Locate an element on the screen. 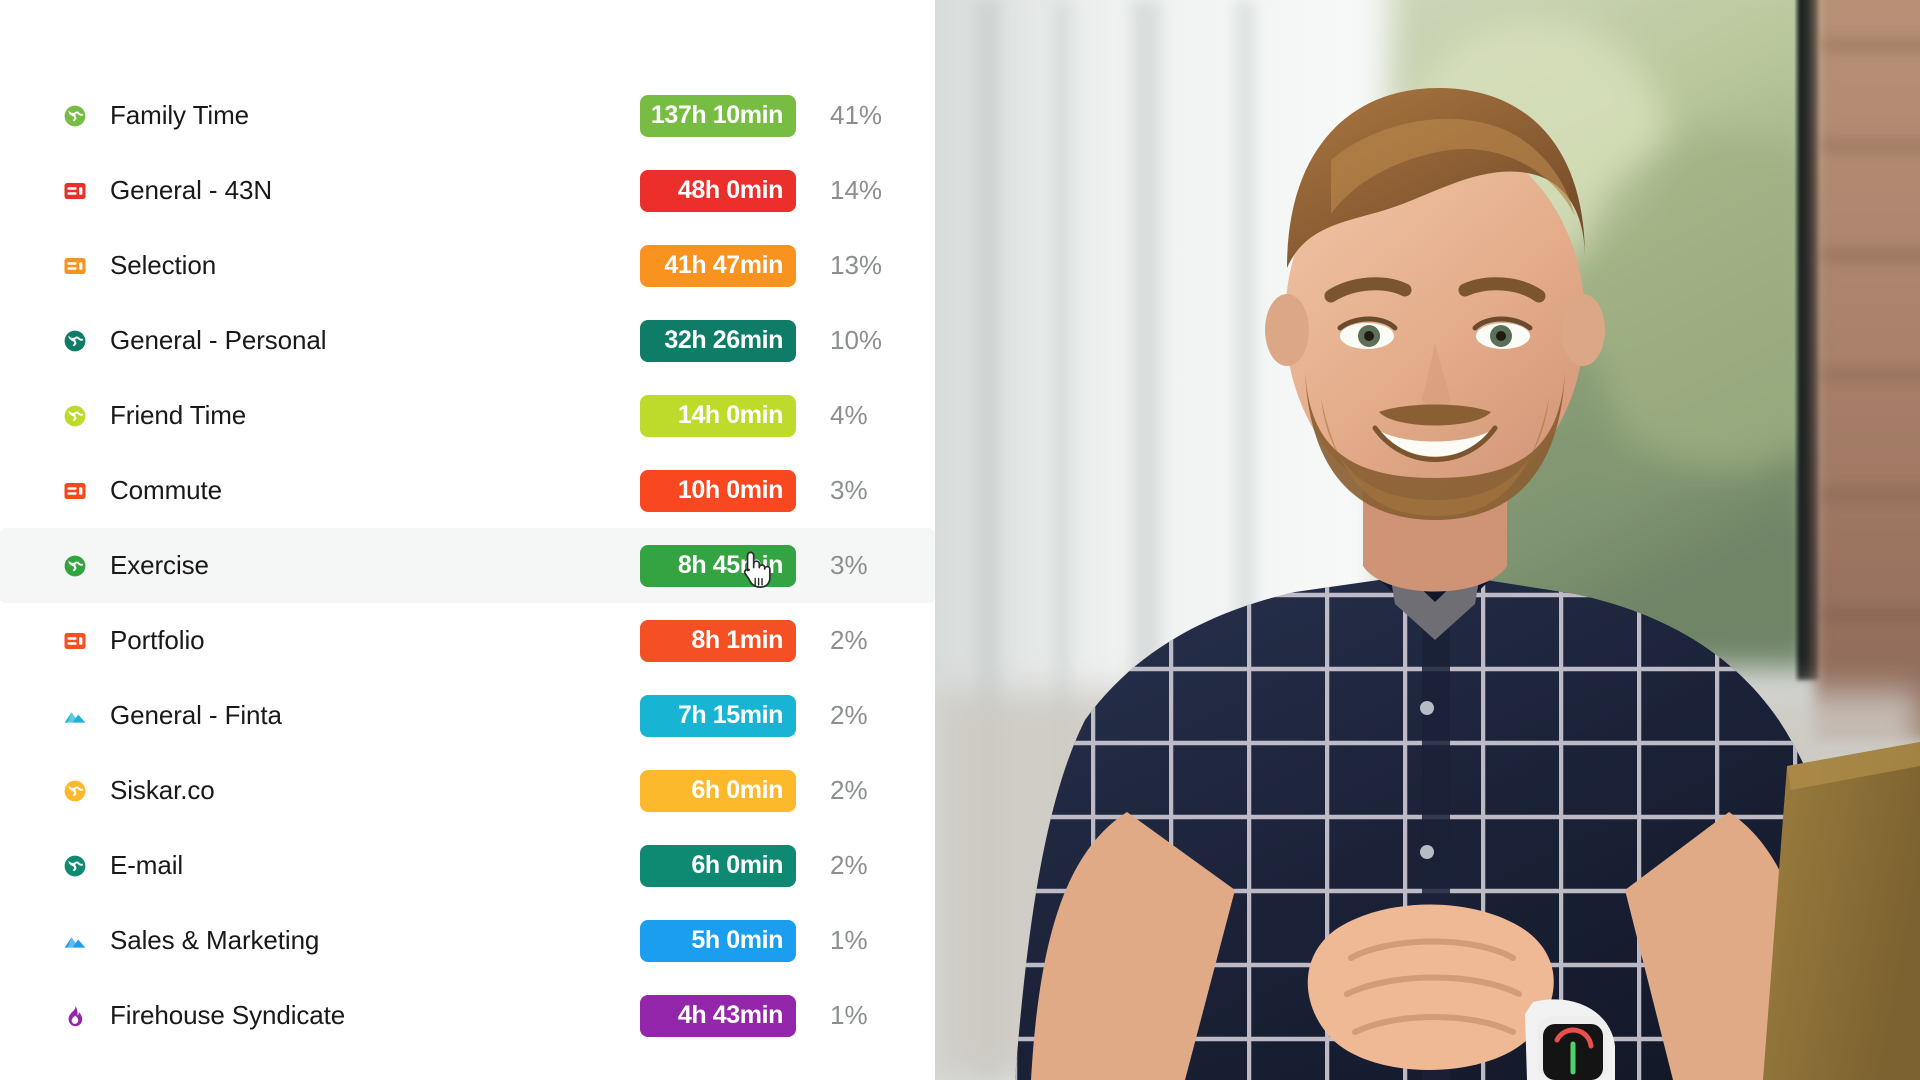 The image size is (1920, 1080). project-label: Firehouse Syndicate is located at coordinates (228, 1015).